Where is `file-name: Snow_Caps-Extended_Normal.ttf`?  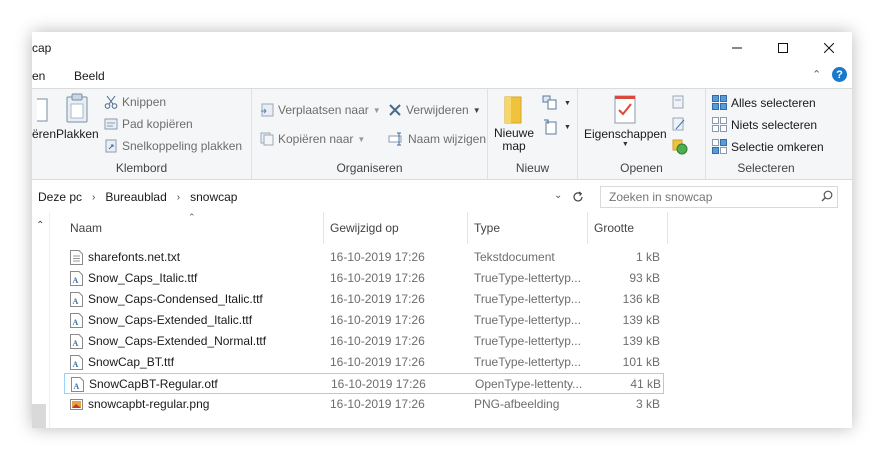 file-name: Snow_Caps-Extended_Normal.ttf is located at coordinates (177, 341).